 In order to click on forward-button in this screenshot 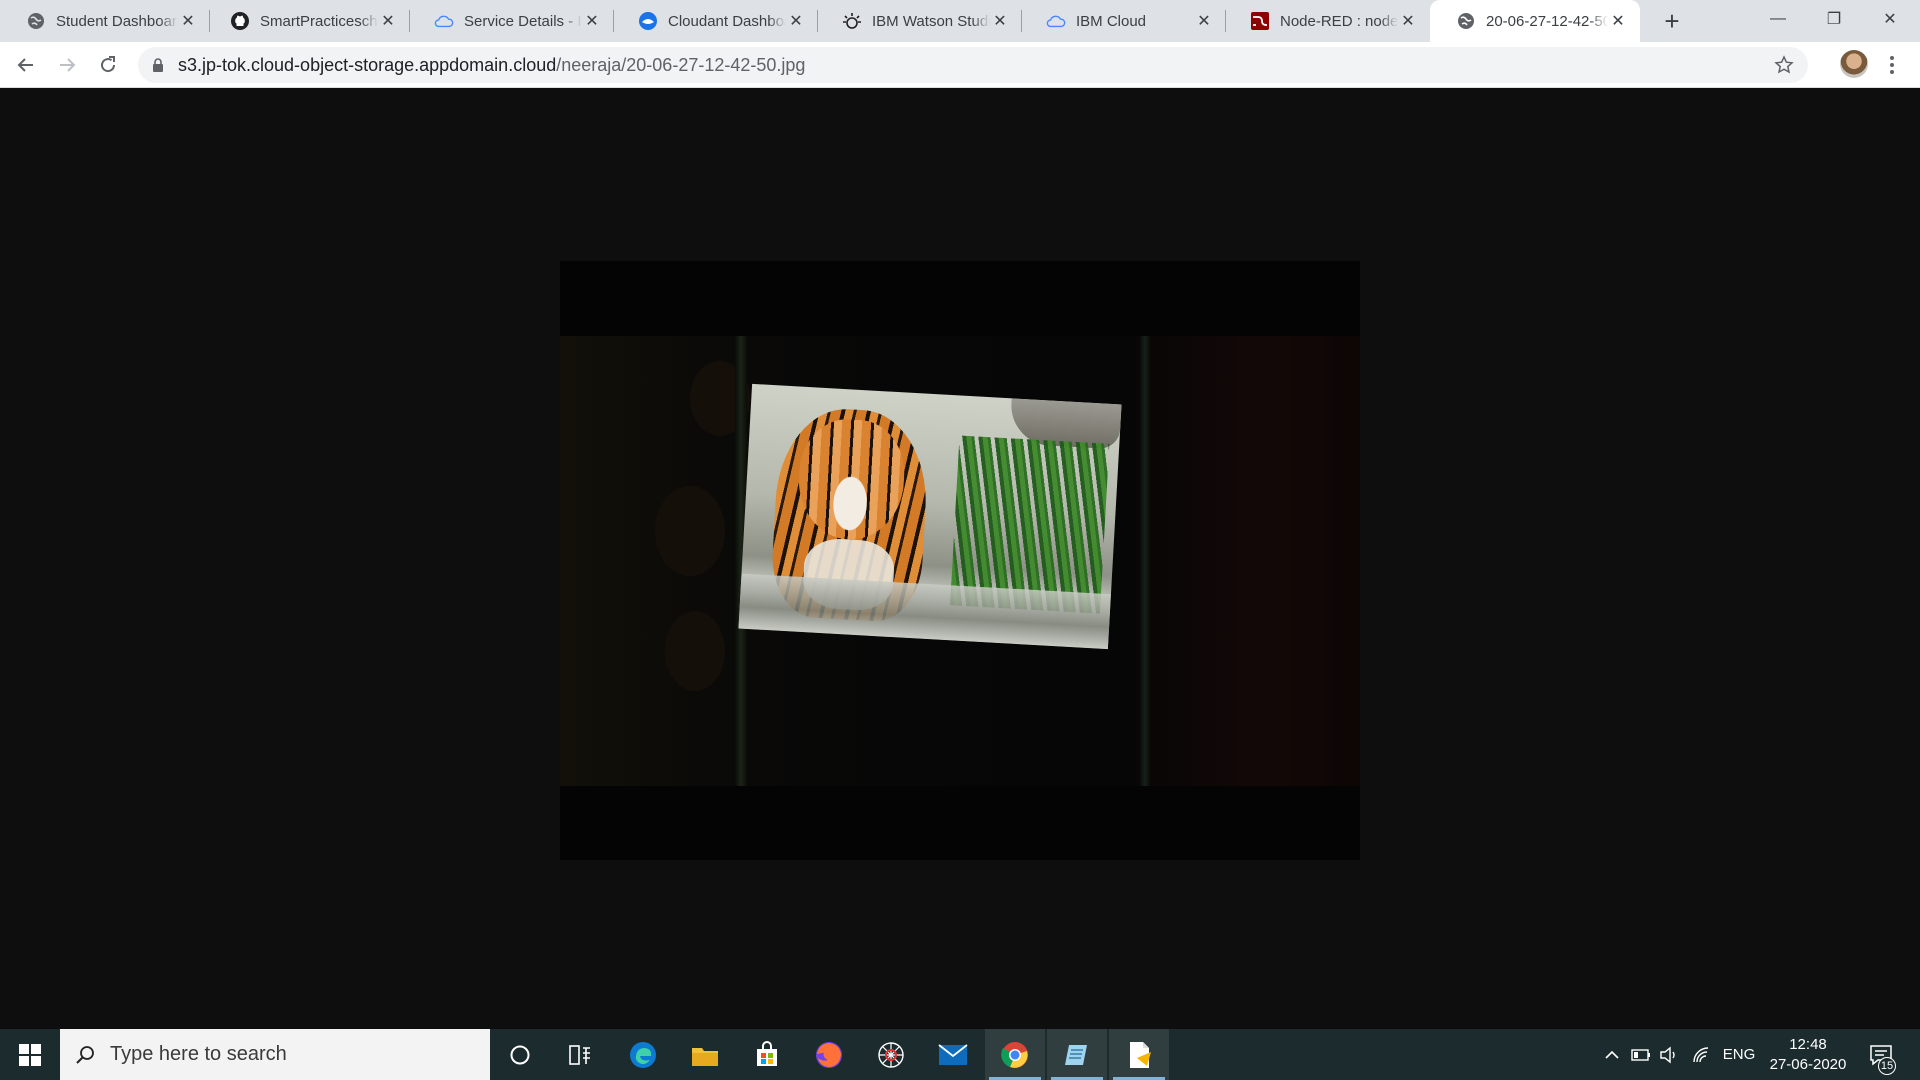, I will do `click(67, 65)`.